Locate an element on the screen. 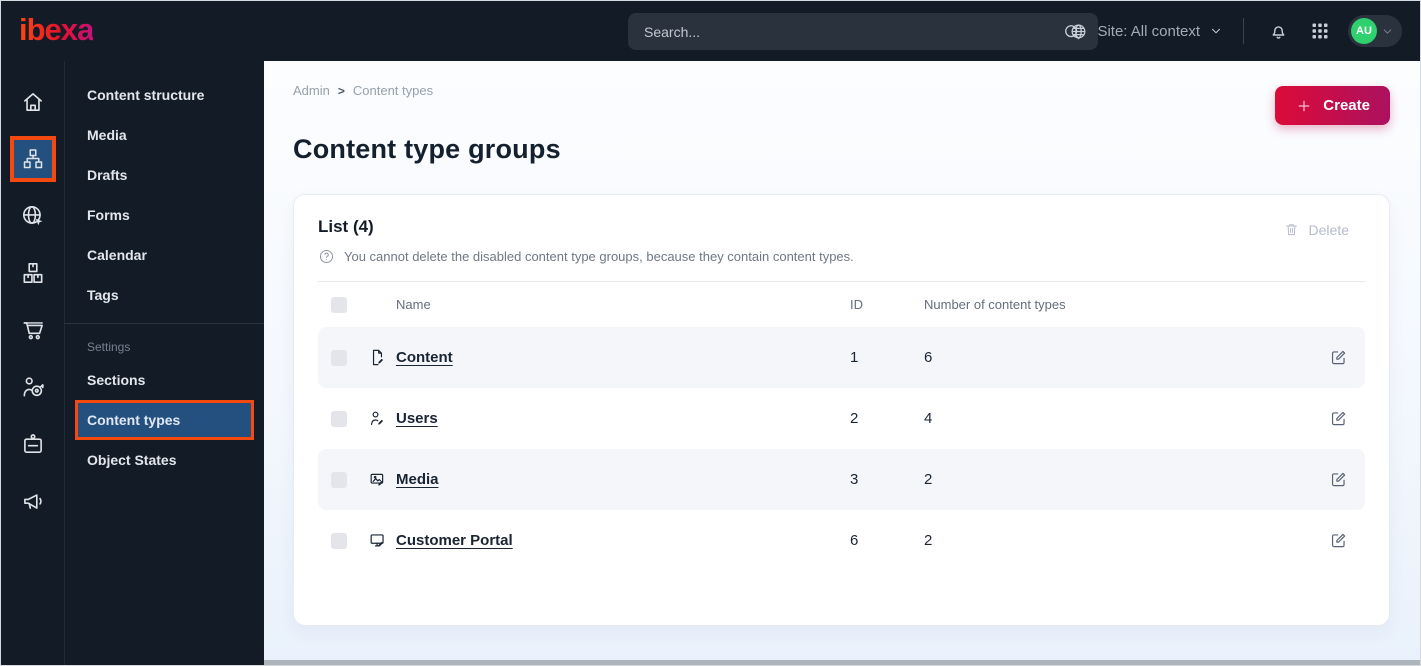  personalization-icon is located at coordinates (33, 387).